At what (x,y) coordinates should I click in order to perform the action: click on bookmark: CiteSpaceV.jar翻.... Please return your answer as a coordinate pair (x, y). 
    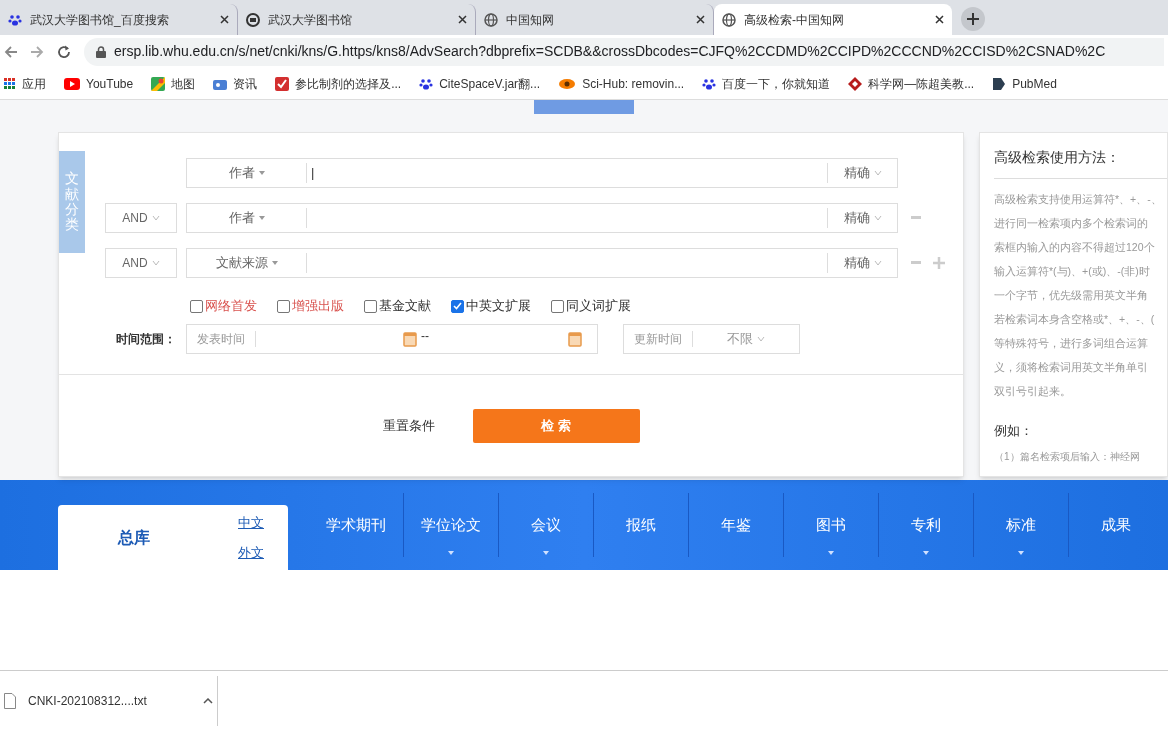
    Looking at the image, I should click on (480, 83).